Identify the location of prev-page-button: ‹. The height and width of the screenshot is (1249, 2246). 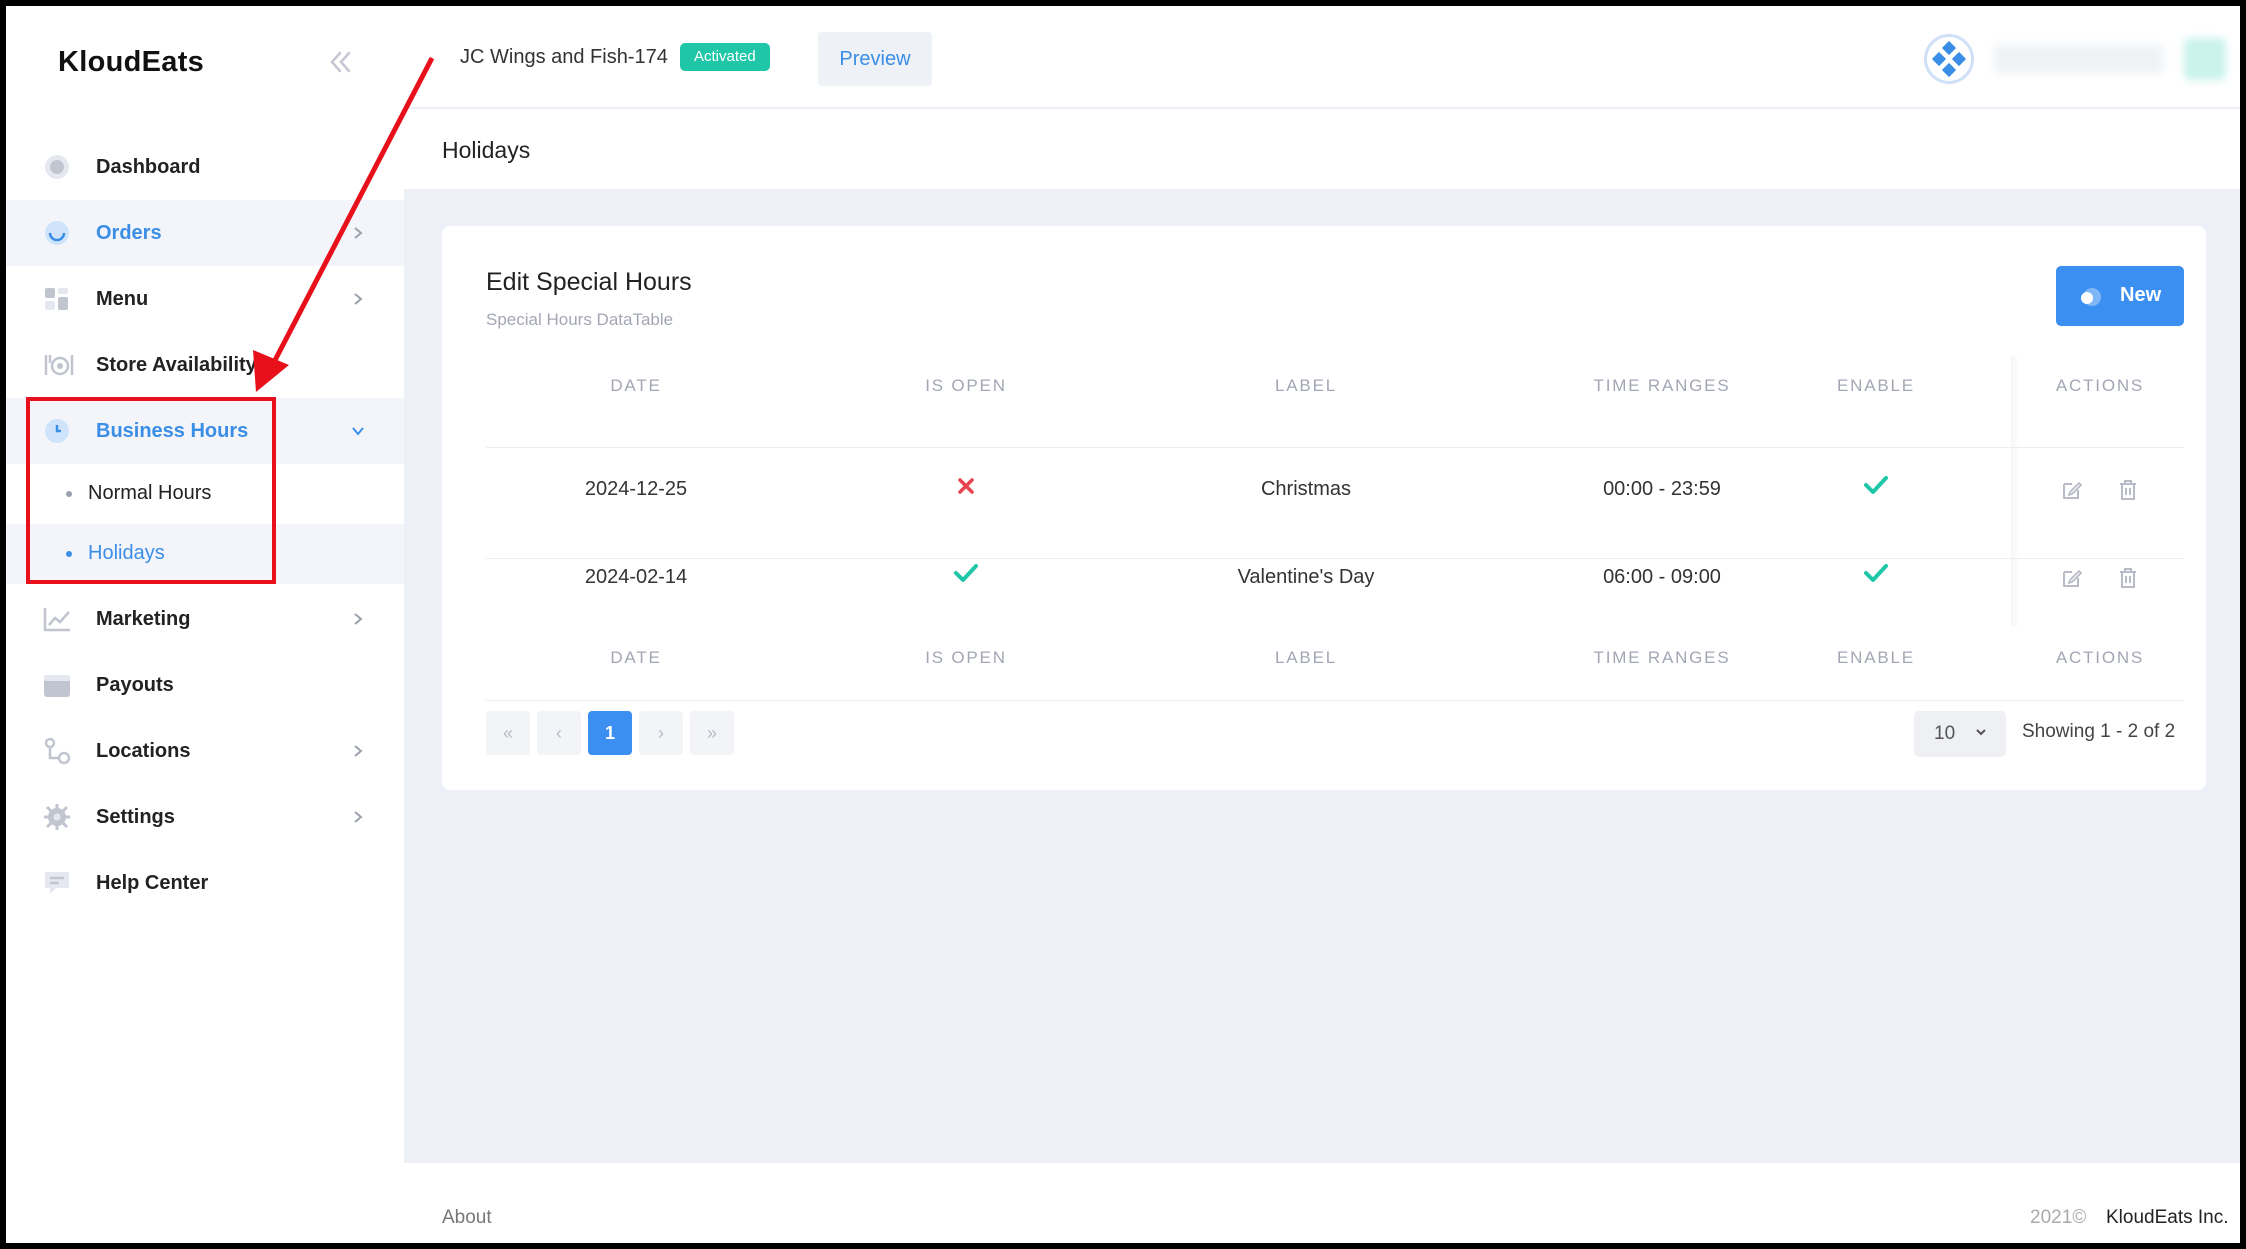
(559, 733).